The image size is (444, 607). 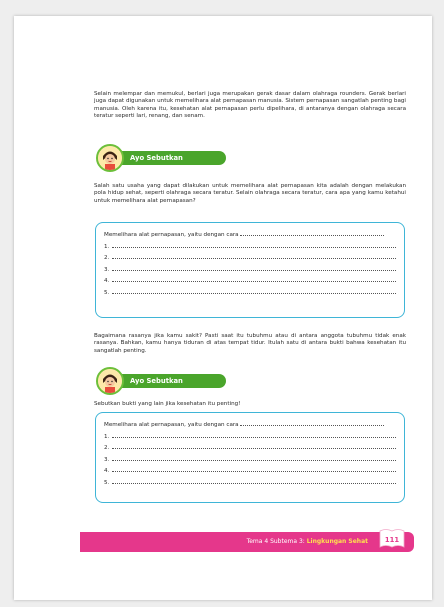 I want to click on ayo-sebutkan-badge-2: Ayo Sebutkan, so click(x=161, y=381).